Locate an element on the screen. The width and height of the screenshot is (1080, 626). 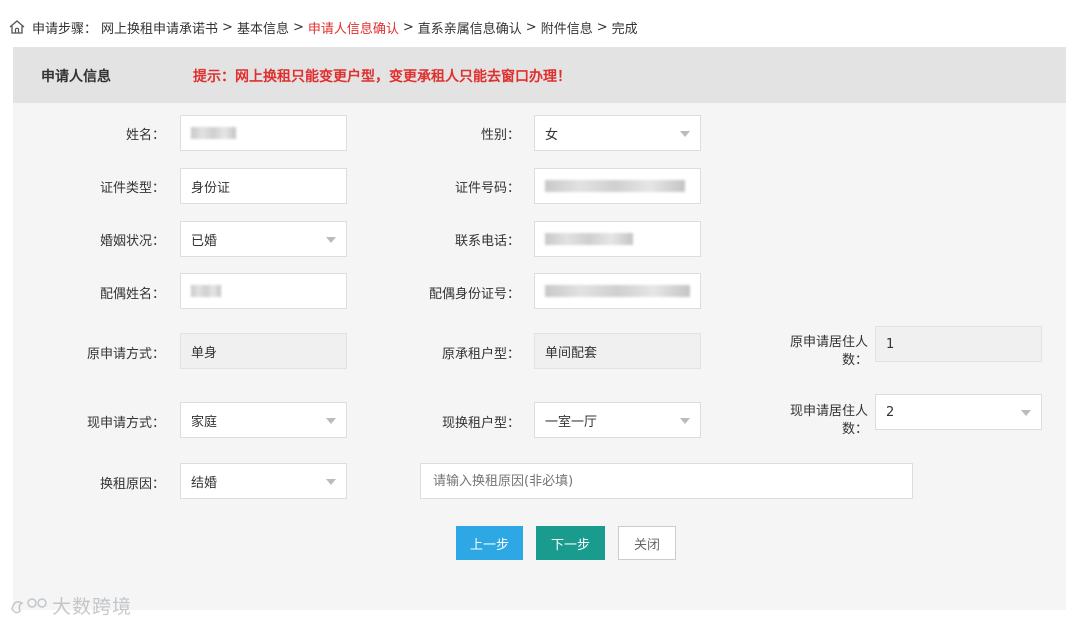
orig-count-label-line1: 原申请居住人 is located at coordinates (828, 342).